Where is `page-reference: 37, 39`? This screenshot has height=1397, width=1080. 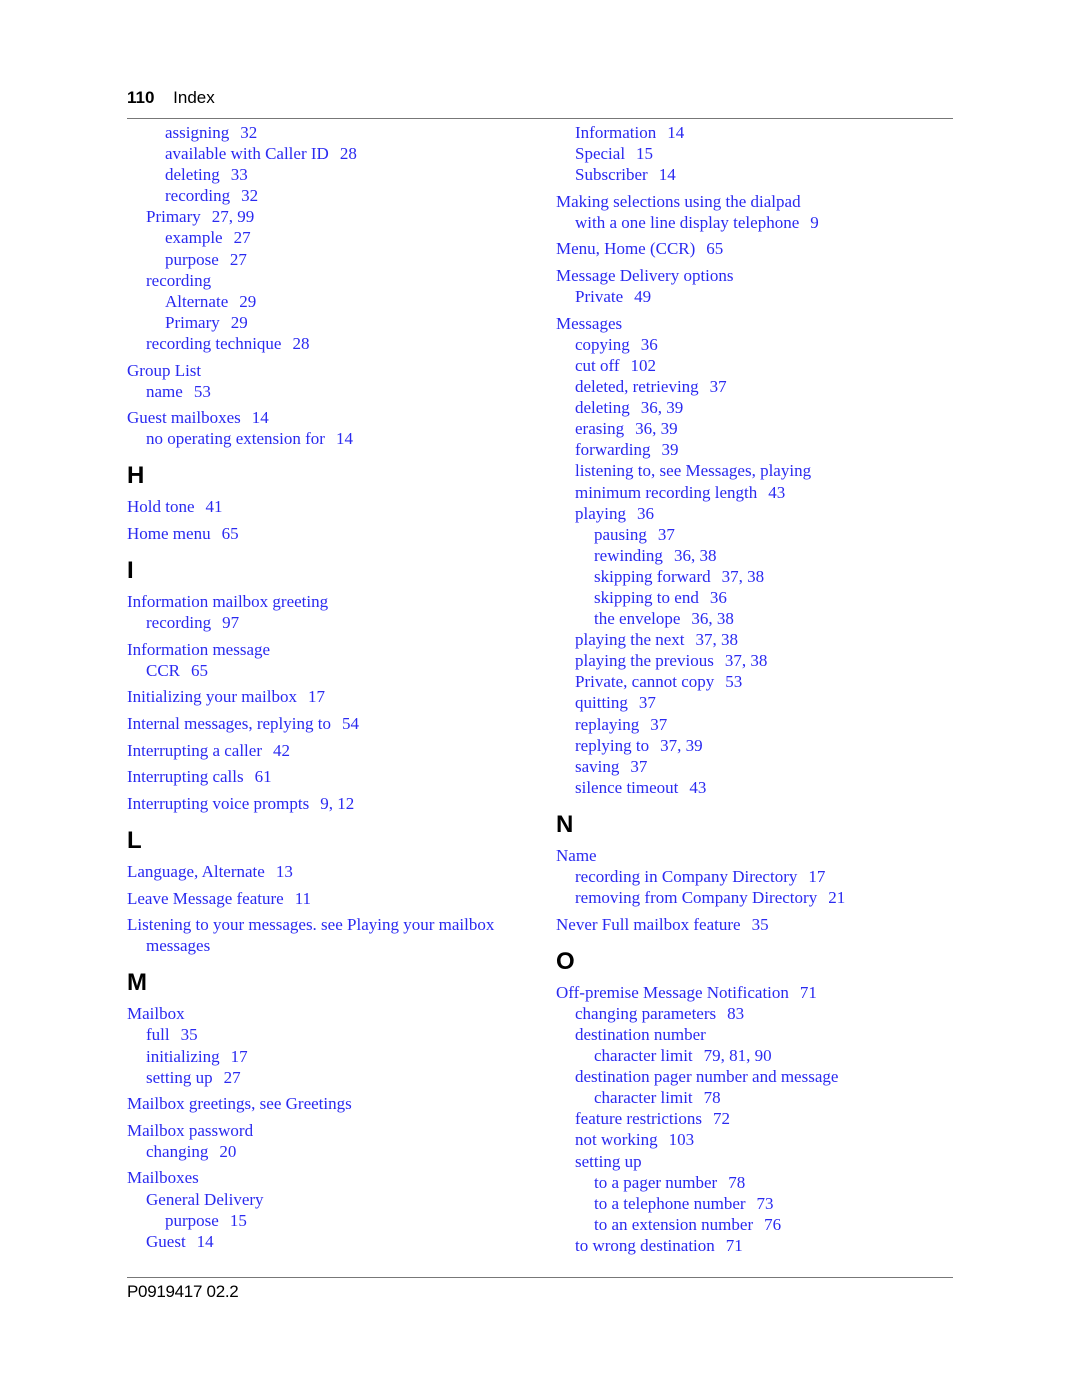 page-reference: 37, 39 is located at coordinates (681, 745).